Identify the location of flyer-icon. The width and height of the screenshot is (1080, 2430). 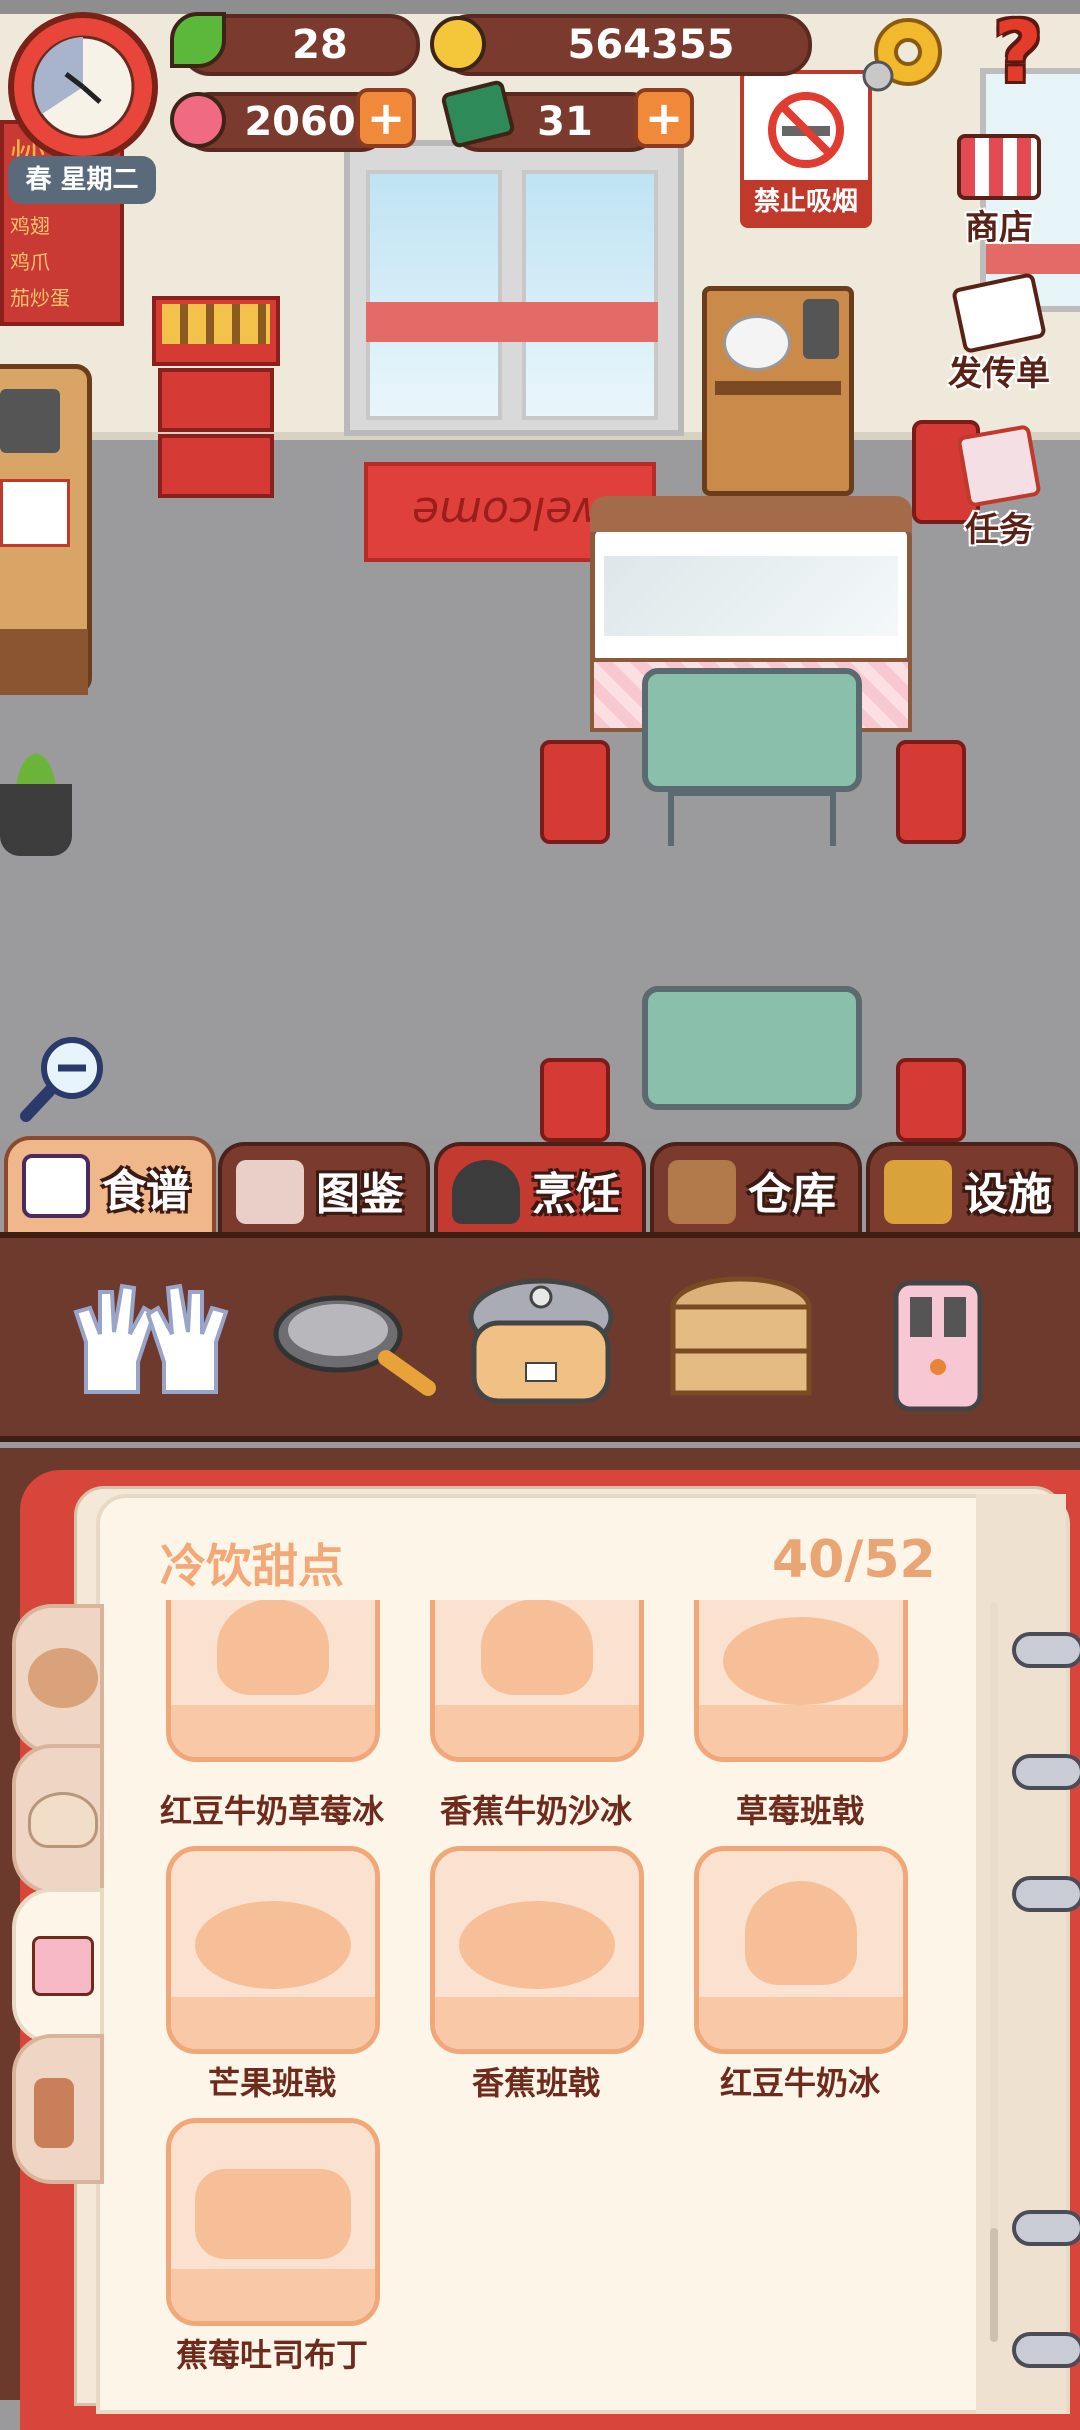
(999, 313).